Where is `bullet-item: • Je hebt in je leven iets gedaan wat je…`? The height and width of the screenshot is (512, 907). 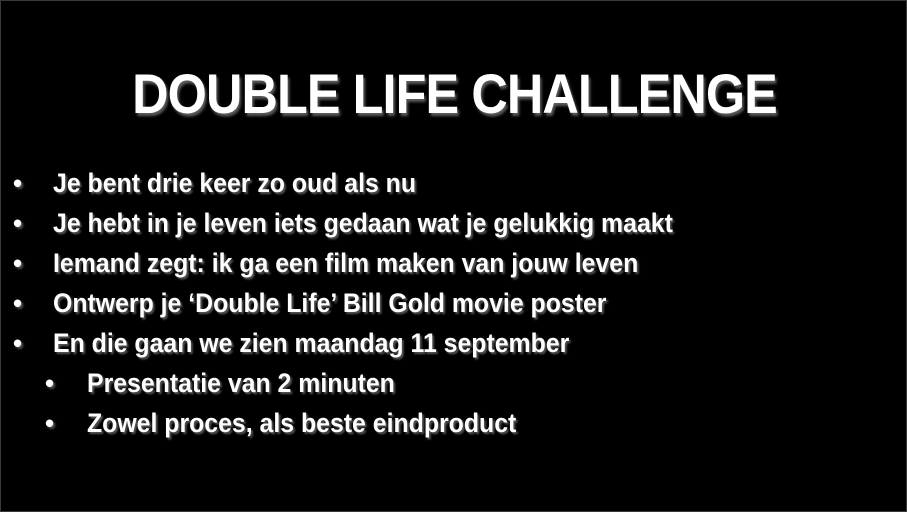 bullet-item: • Je hebt in je leven iets gedaan wat je… is located at coordinates (451, 223).